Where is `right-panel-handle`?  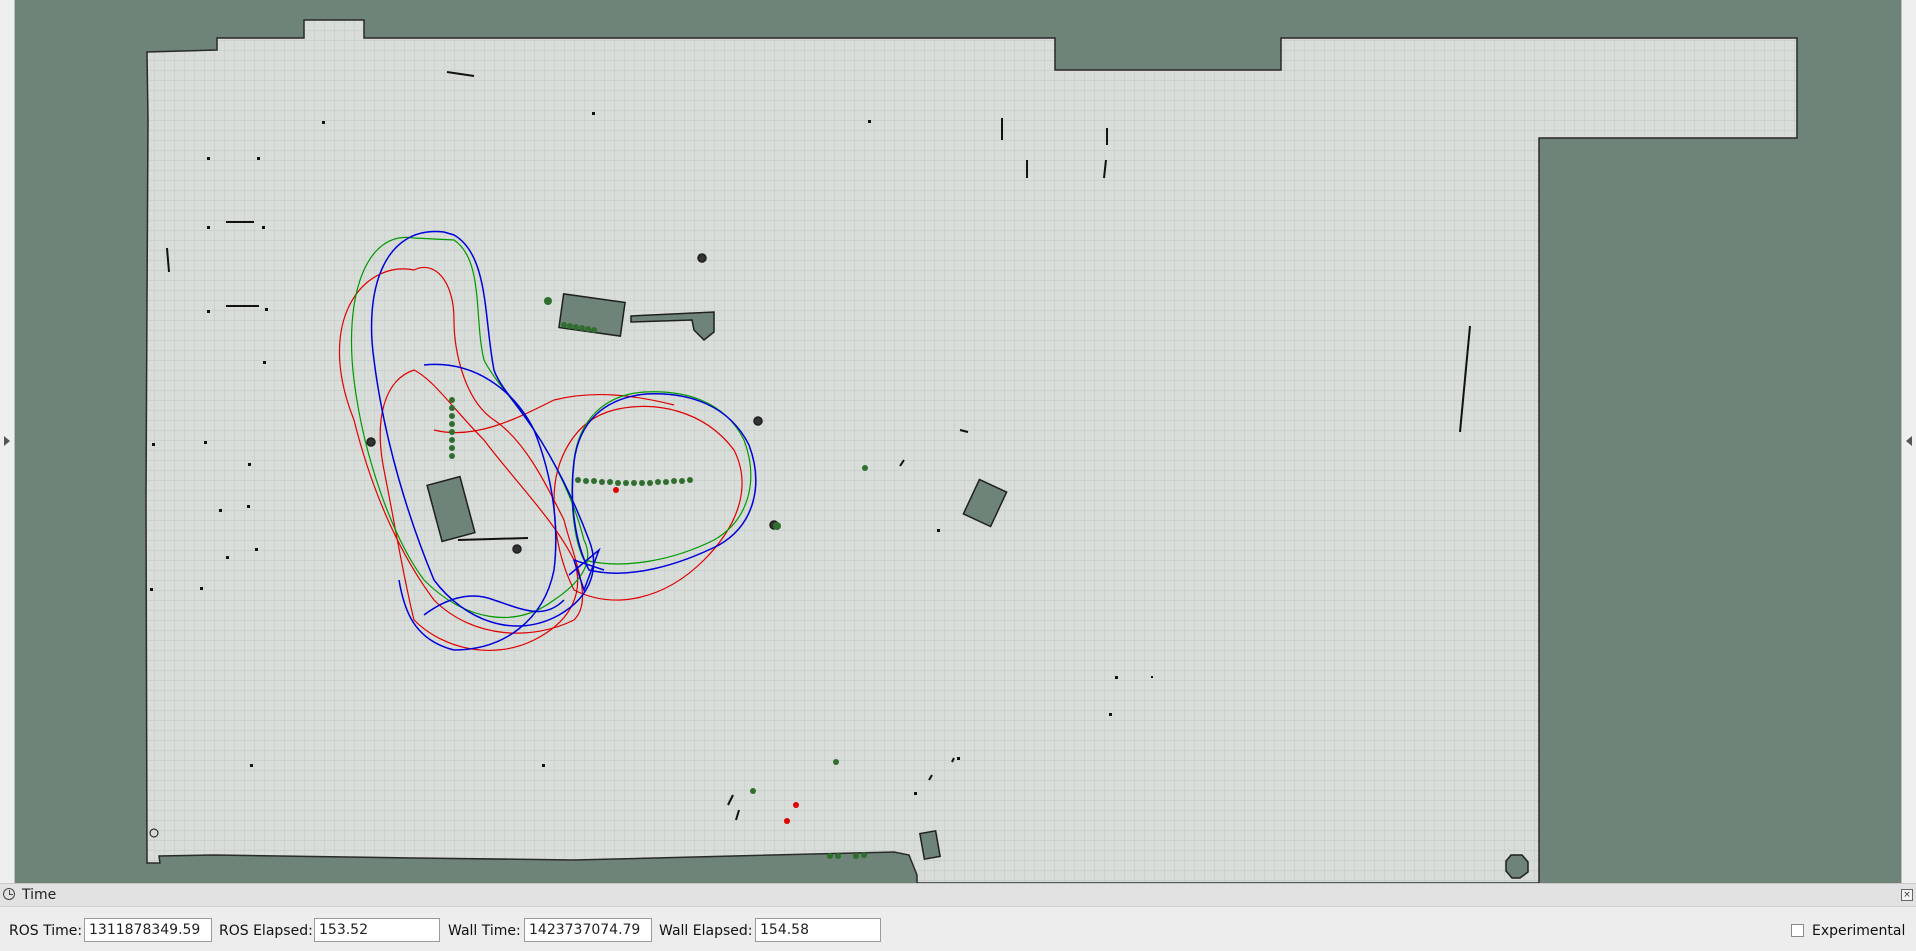
right-panel-handle is located at coordinates (1908, 441).